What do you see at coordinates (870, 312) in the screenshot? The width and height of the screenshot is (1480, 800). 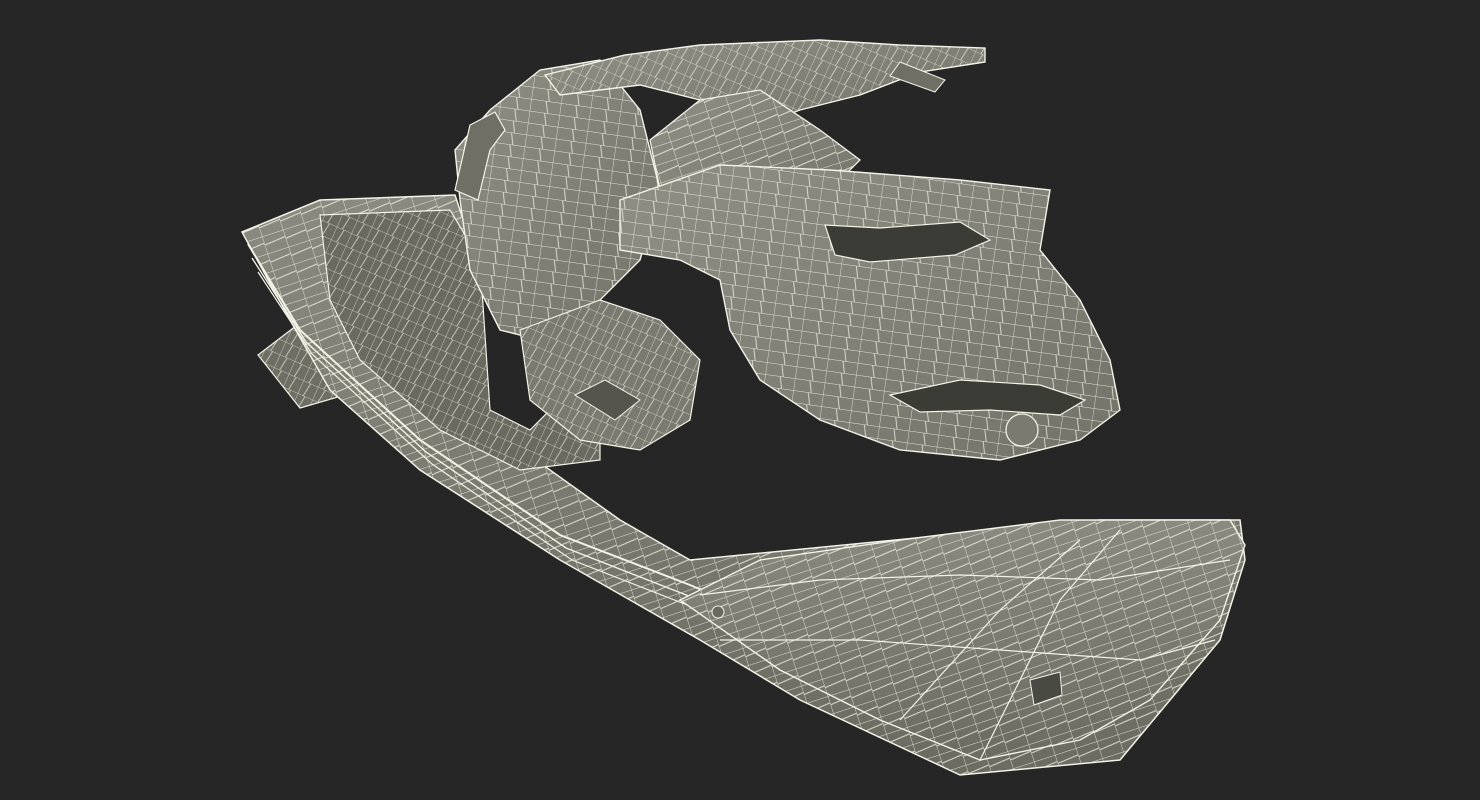 I see `front-cowl` at bounding box center [870, 312].